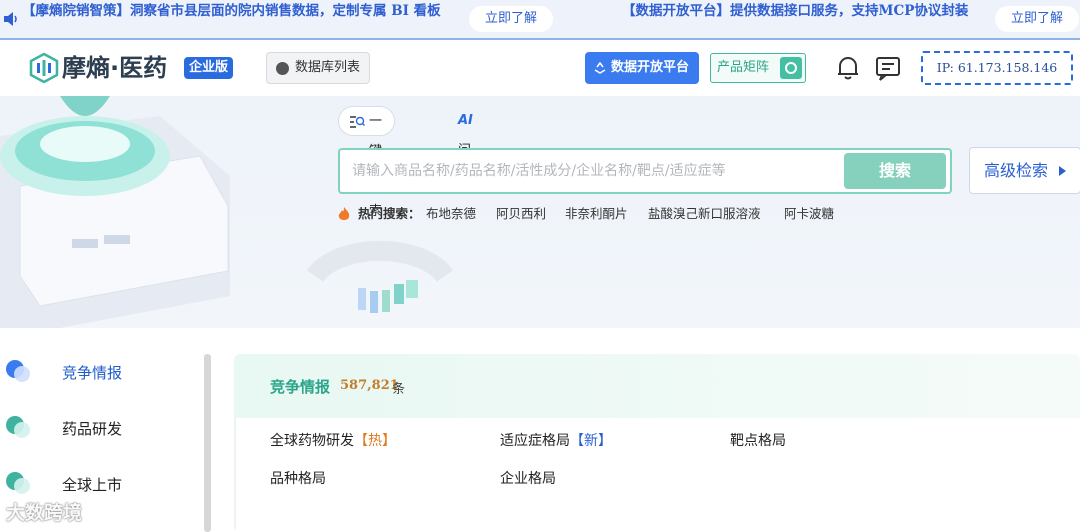  What do you see at coordinates (282, 68) in the screenshot?
I see `navigation-icon` at bounding box center [282, 68].